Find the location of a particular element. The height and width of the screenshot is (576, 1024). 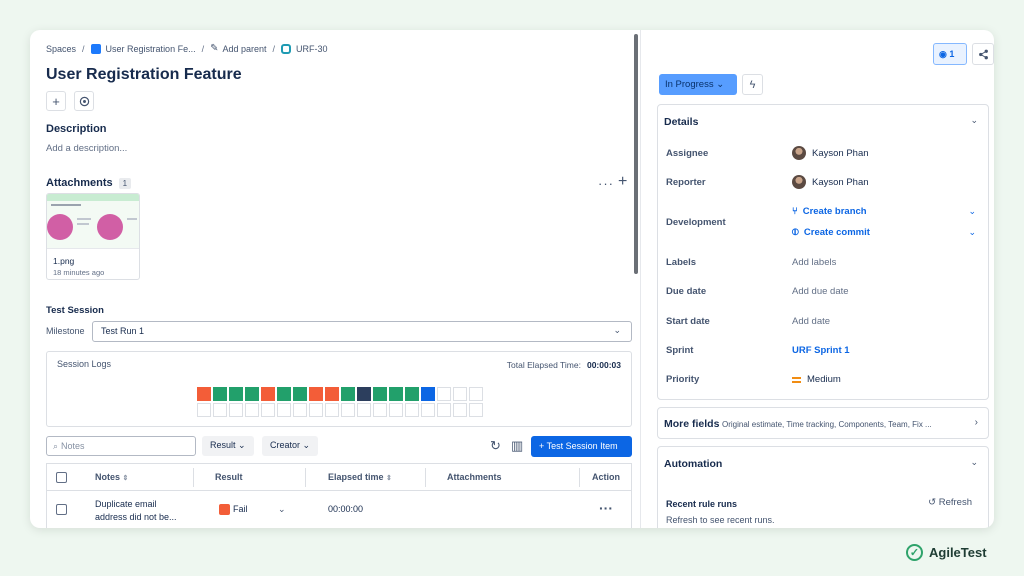

attachments-count: 1 is located at coordinates (125, 183).